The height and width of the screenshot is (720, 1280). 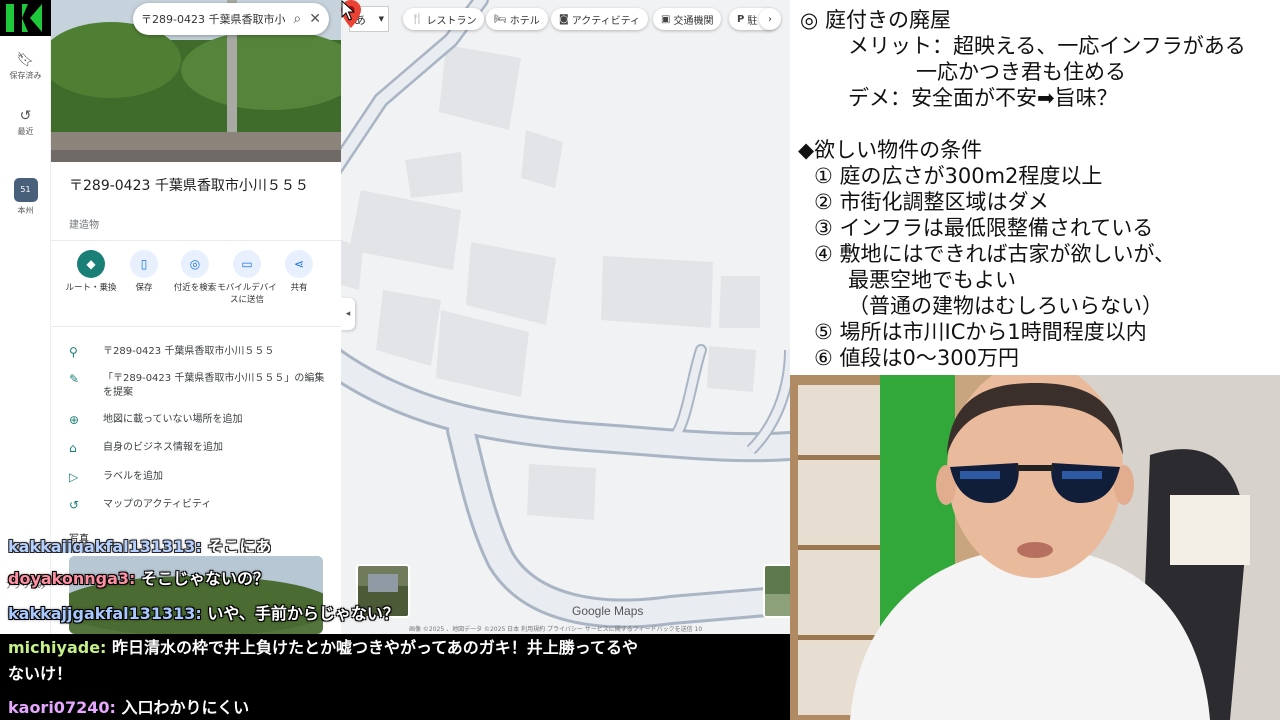 What do you see at coordinates (381, 19) in the screenshot?
I see `ime-dropdown-icon: ▼` at bounding box center [381, 19].